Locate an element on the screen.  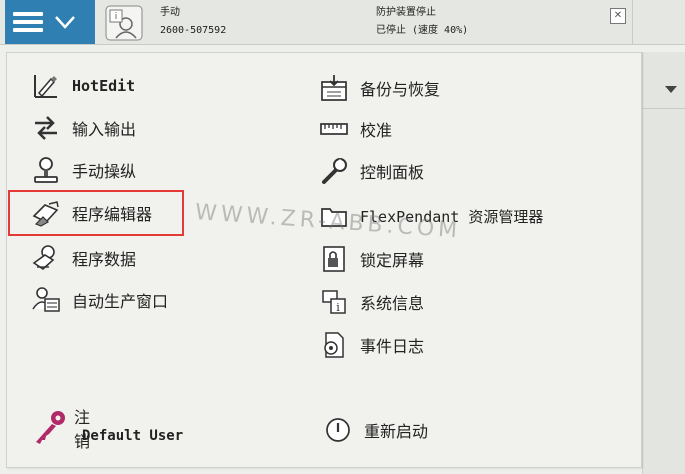
lock-screen-icon is located at coordinates (334, 259).